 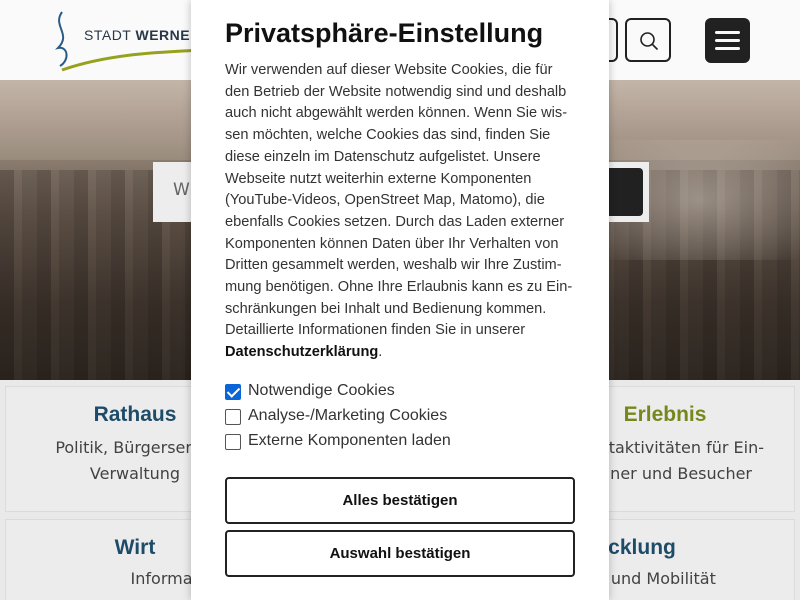 What do you see at coordinates (400, 553) in the screenshot?
I see `accept-selection-button: Auswahl bestätigen` at bounding box center [400, 553].